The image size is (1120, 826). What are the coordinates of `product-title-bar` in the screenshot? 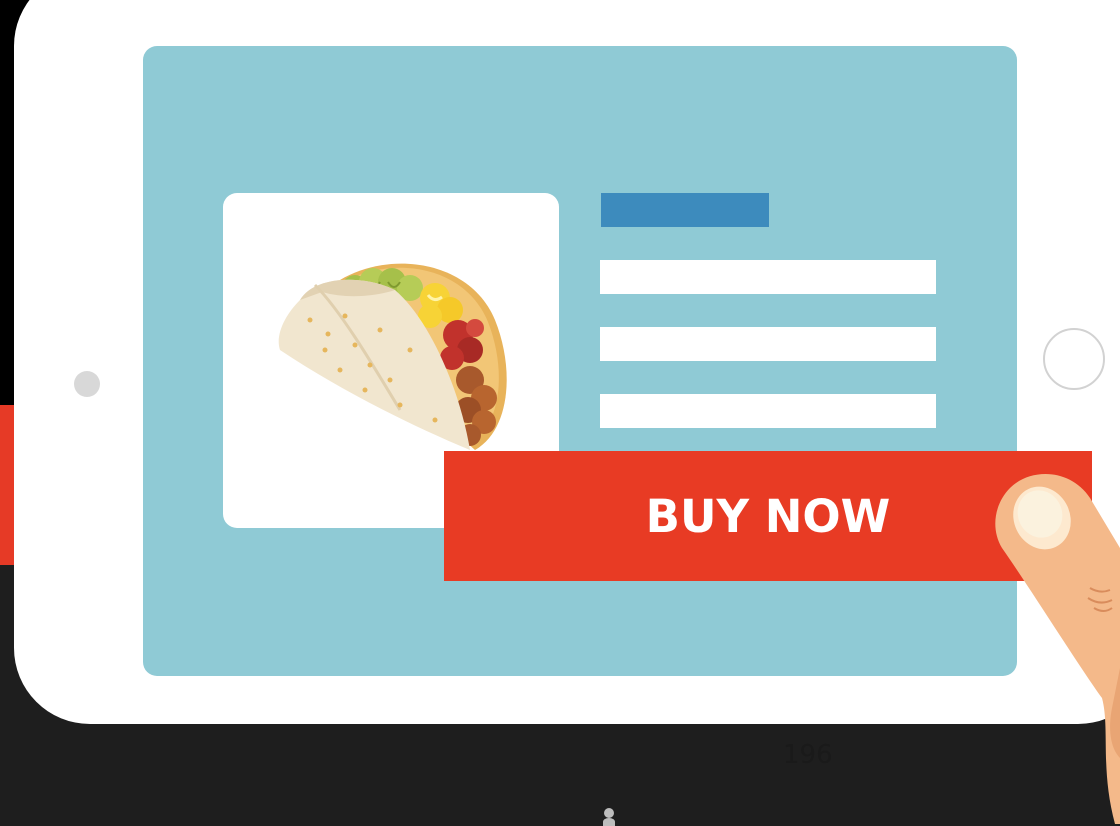 It's located at (685, 210).